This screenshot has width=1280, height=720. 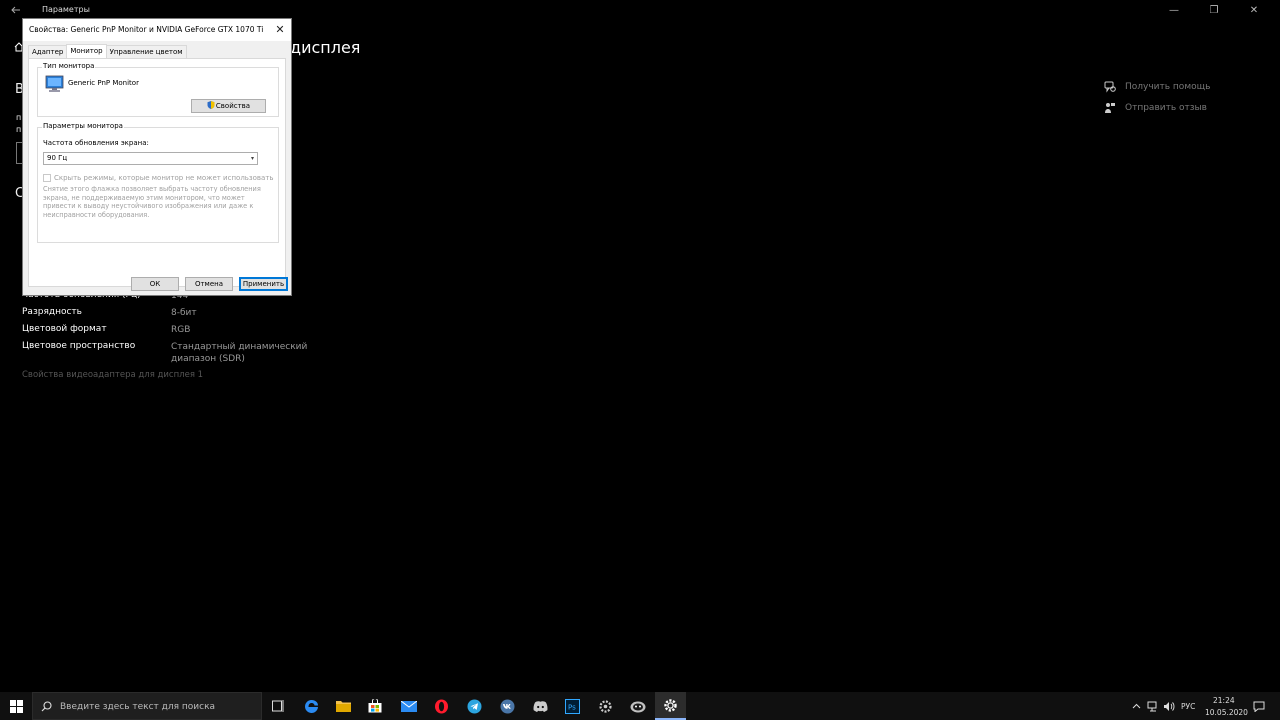 What do you see at coordinates (19, 129) in the screenshot?
I see `peek-text-2: п` at bounding box center [19, 129].